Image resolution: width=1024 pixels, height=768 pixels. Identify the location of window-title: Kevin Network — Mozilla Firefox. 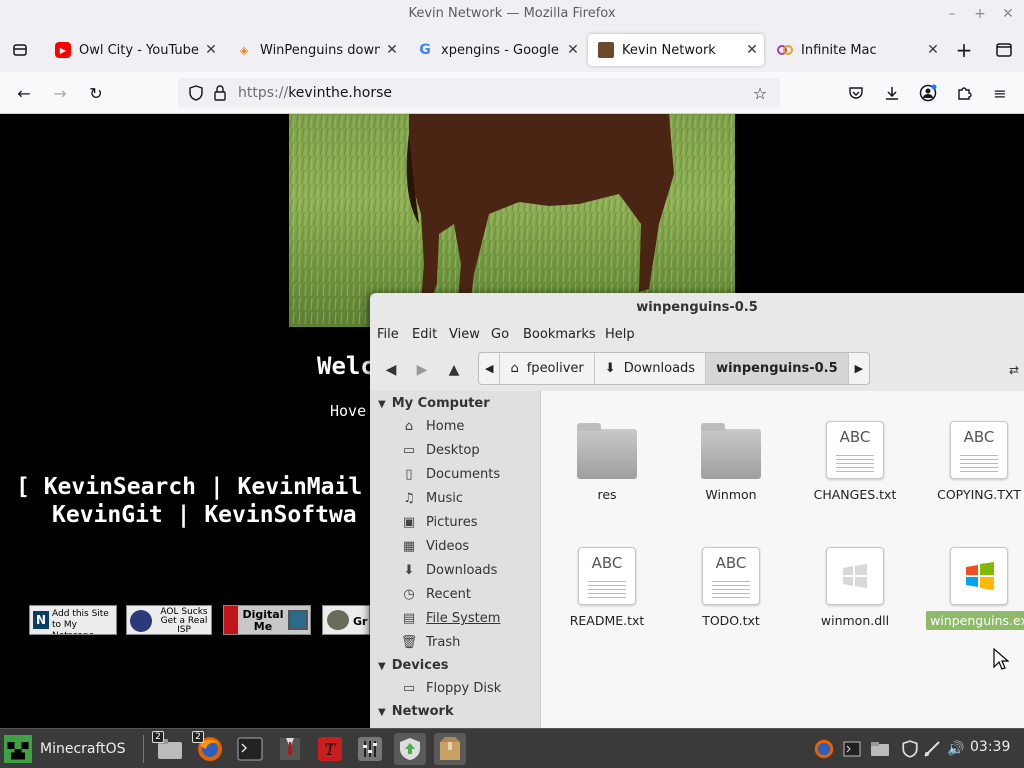
(512, 13).